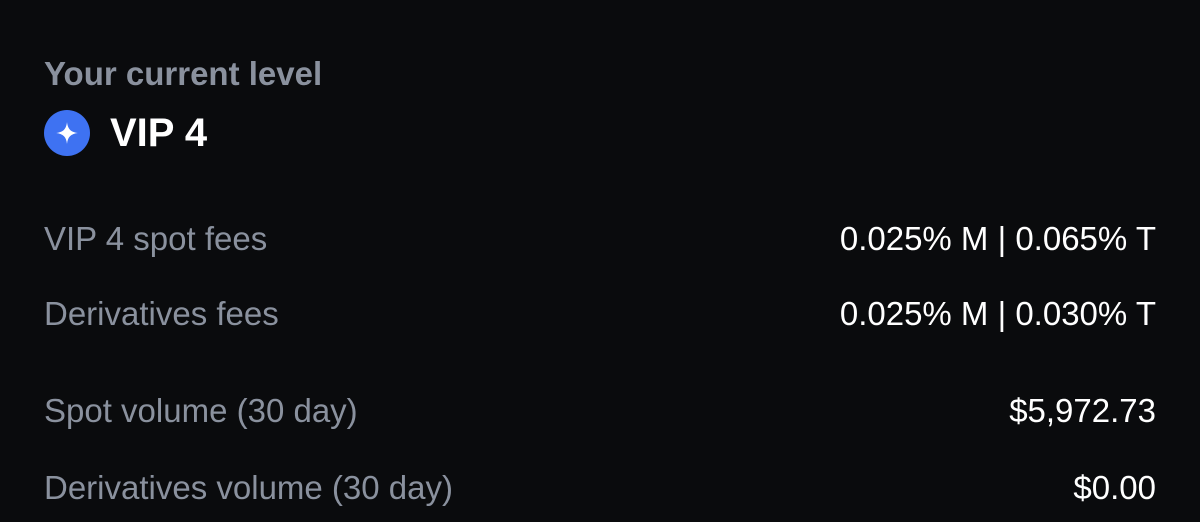 This screenshot has height=522, width=1200. What do you see at coordinates (1114, 487) in the screenshot?
I see `derivatives-volume-value: $0.00` at bounding box center [1114, 487].